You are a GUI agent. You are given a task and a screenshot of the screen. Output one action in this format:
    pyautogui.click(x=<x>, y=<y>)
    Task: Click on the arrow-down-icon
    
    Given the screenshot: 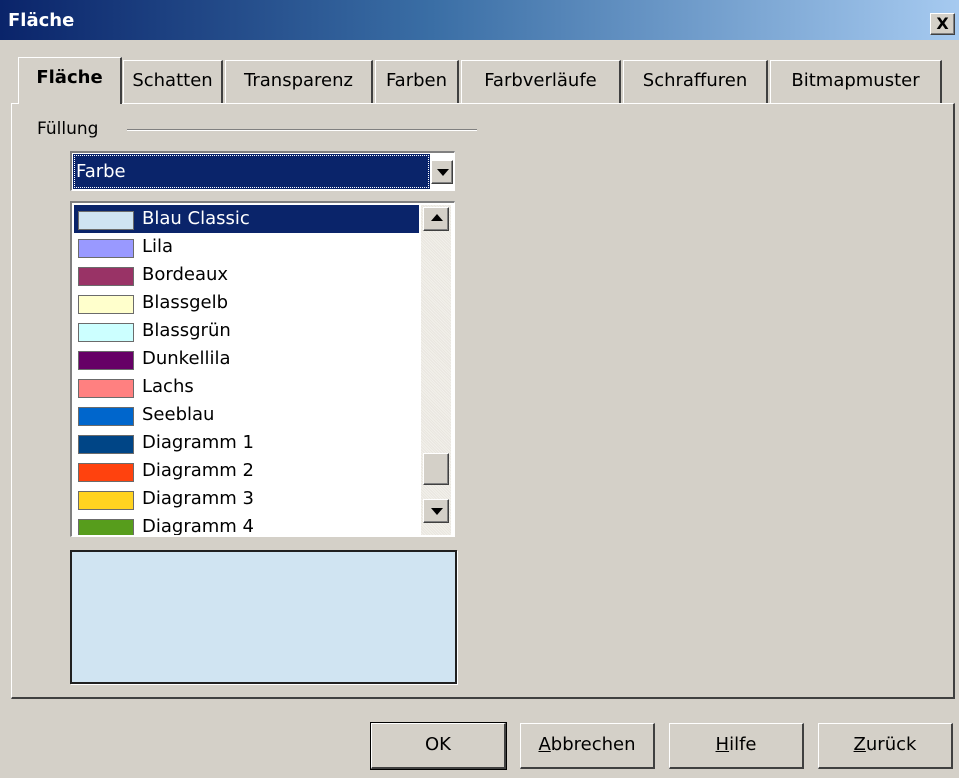 What is the action you would take?
    pyautogui.click(x=437, y=511)
    